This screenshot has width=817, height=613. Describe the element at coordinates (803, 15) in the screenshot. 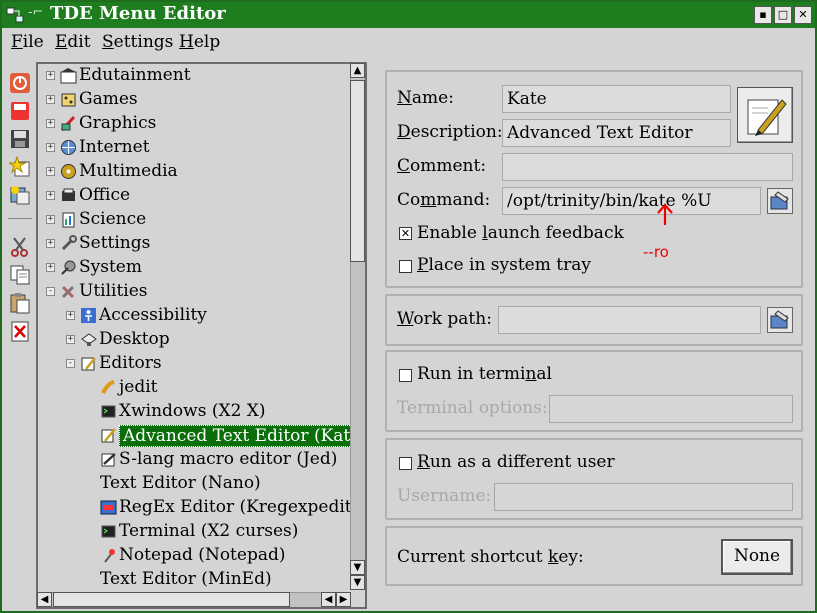

I see `close-button: ✕` at that location.